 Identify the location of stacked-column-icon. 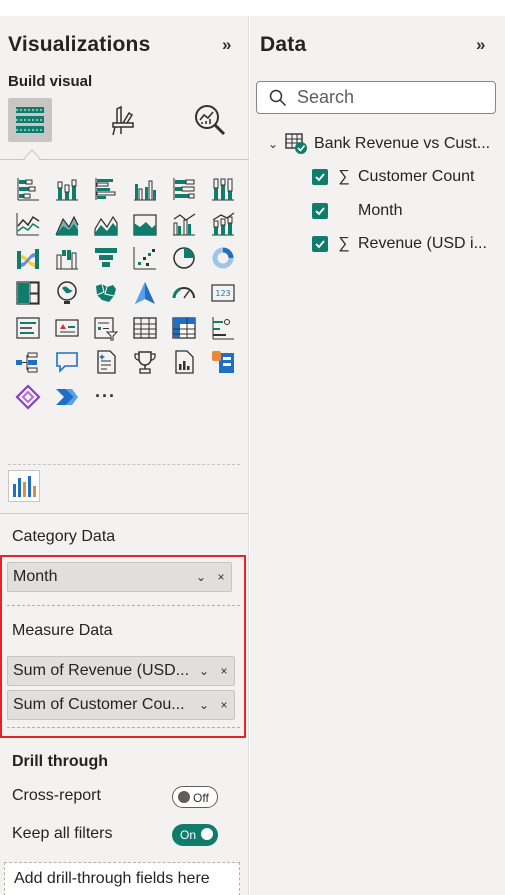
(66, 189).